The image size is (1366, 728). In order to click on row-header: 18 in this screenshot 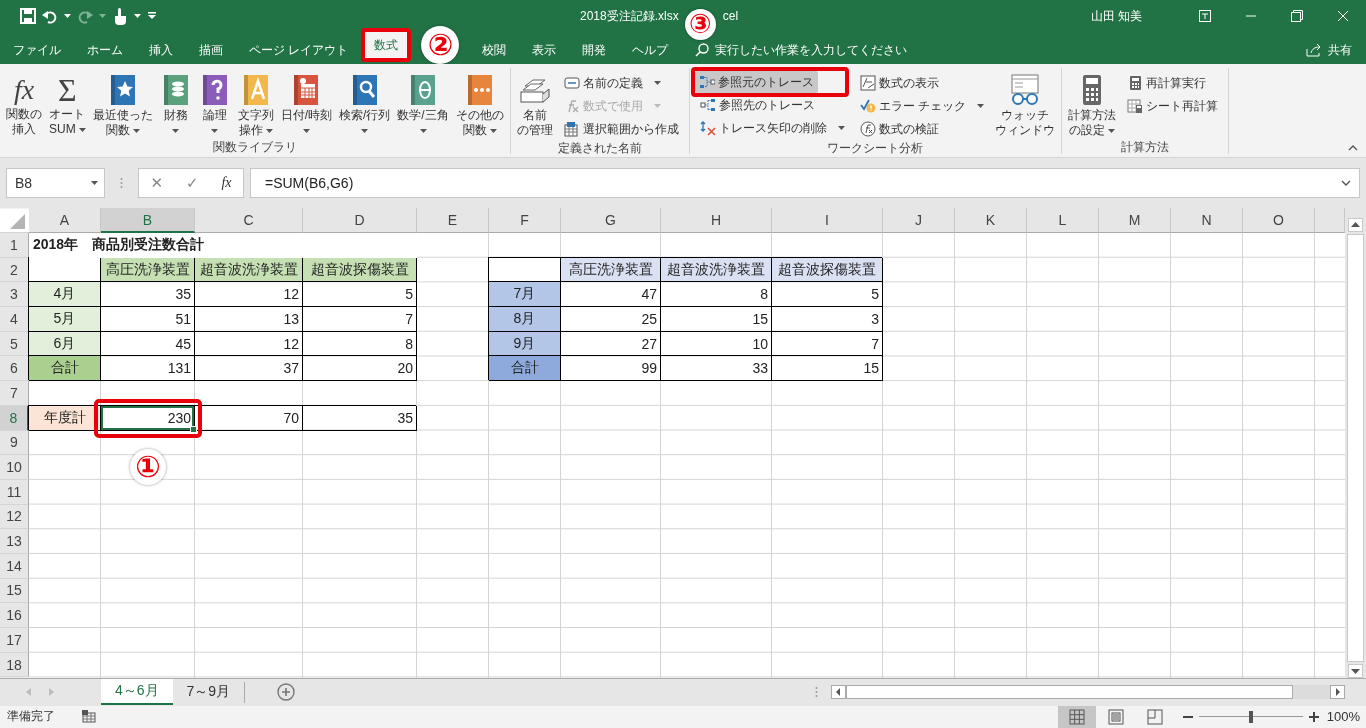, I will do `click(14, 665)`.